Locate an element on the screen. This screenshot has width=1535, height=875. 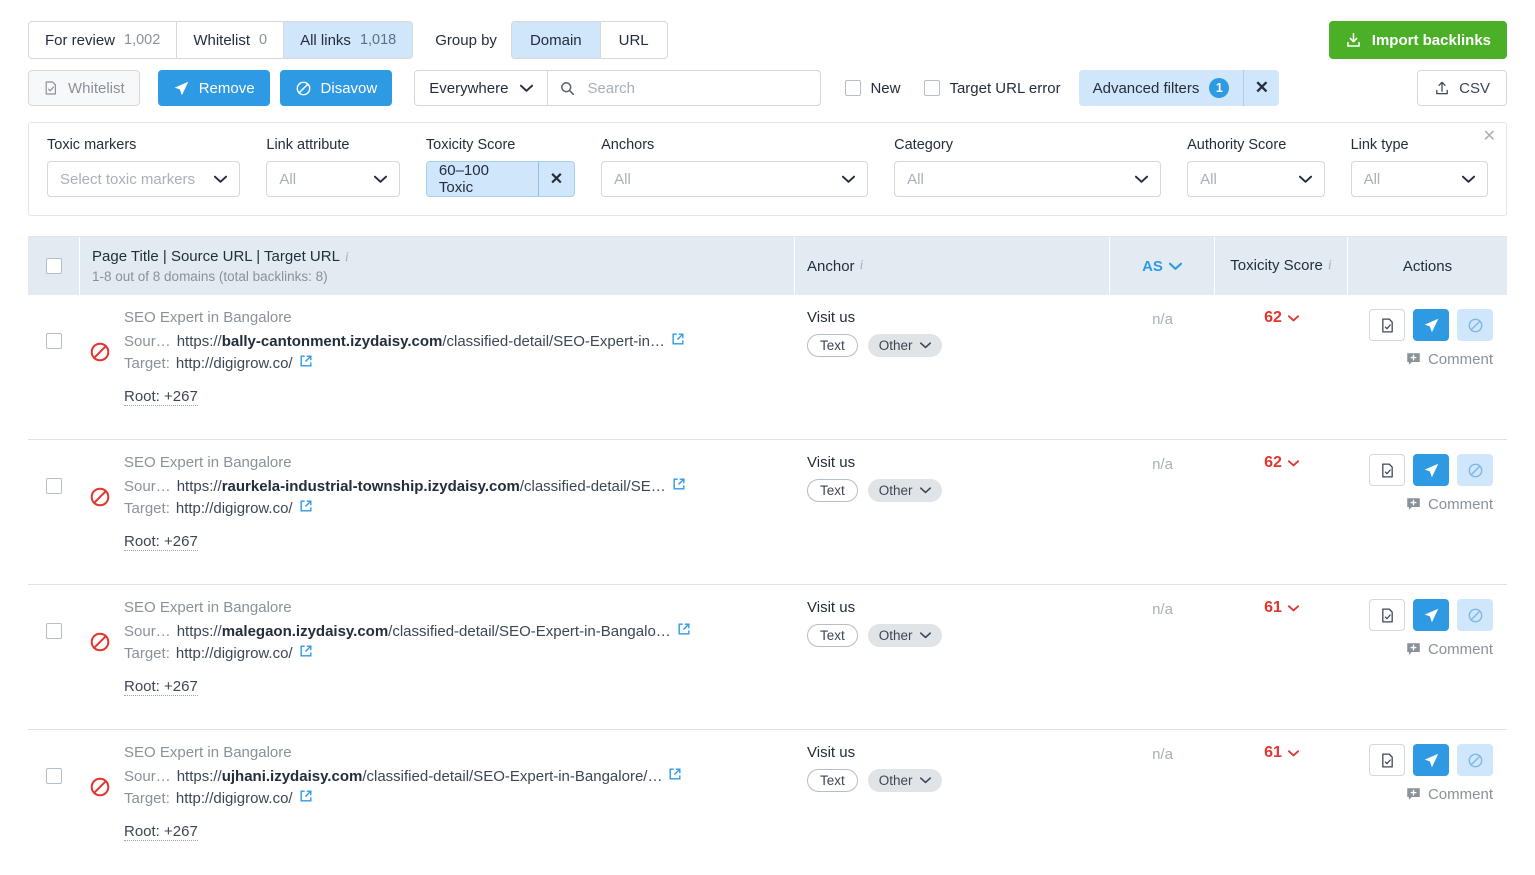
filter-new-checkbox: New is located at coordinates (872, 88).